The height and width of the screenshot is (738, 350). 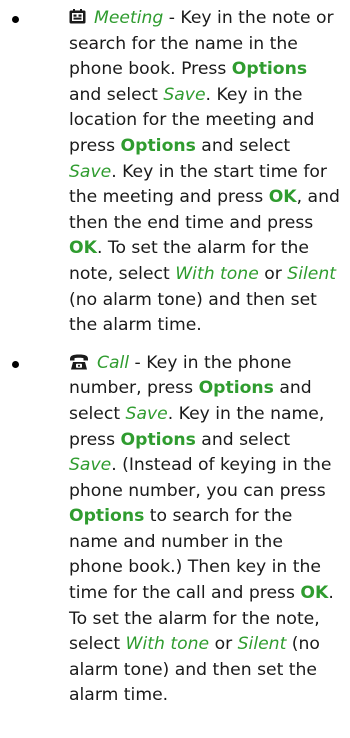 What do you see at coordinates (77, 17) in the screenshot?
I see `meeting-icon` at bounding box center [77, 17].